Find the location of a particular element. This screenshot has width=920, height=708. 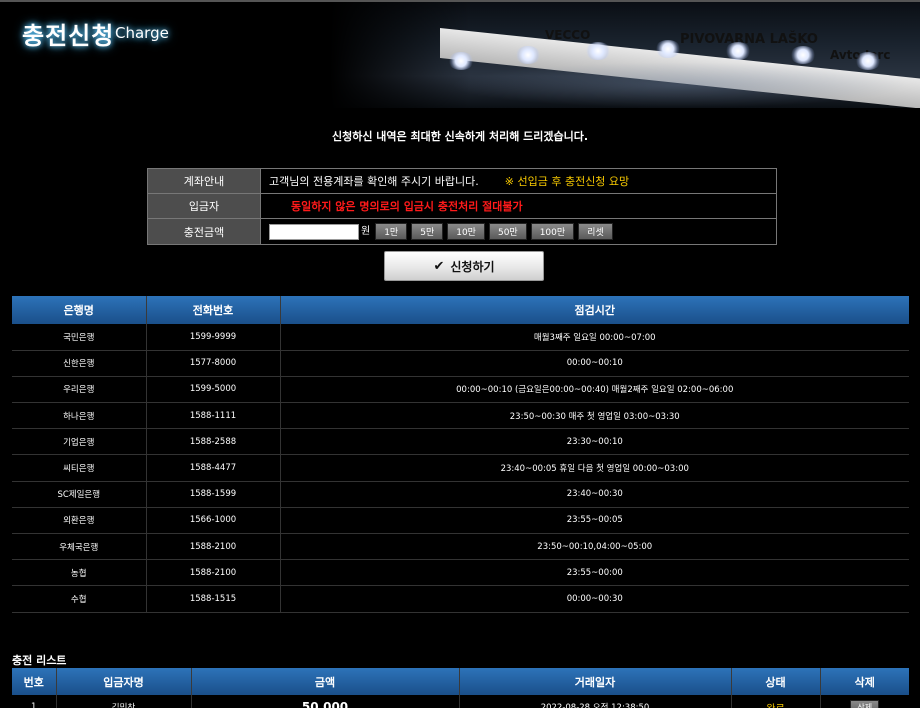

bank-phone: 1588-4477 is located at coordinates (212, 468).